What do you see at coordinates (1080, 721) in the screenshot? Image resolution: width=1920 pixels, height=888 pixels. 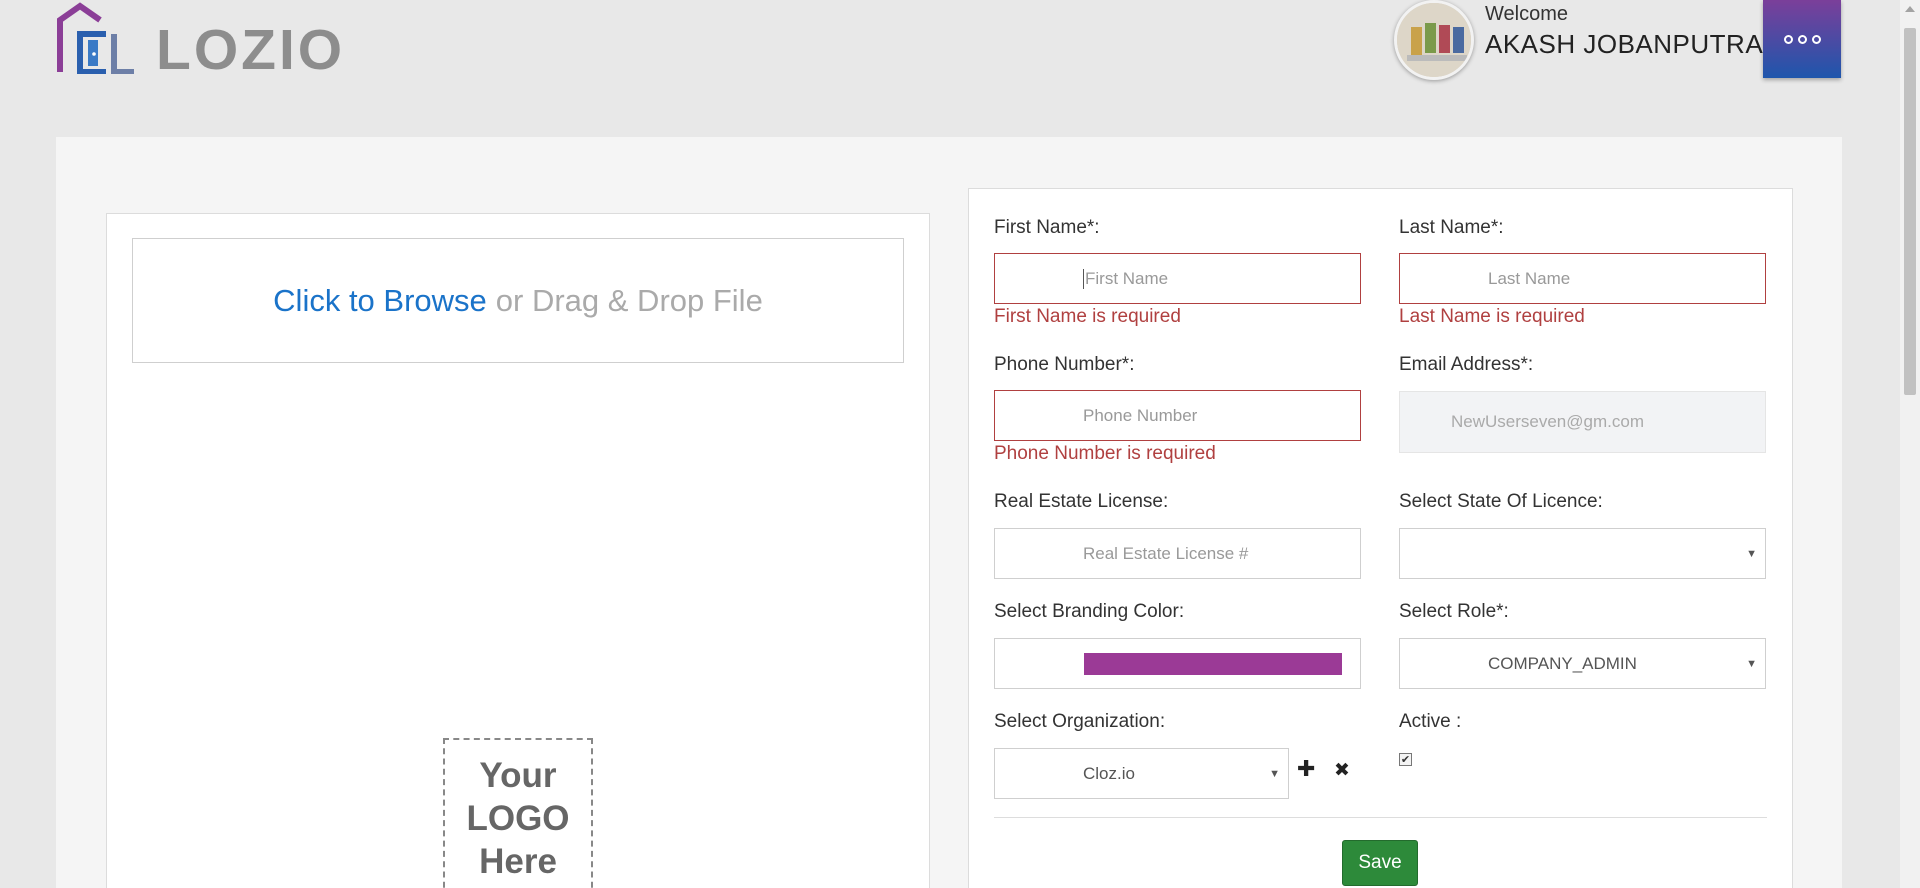 I see `organization-label: Select Organization:` at bounding box center [1080, 721].